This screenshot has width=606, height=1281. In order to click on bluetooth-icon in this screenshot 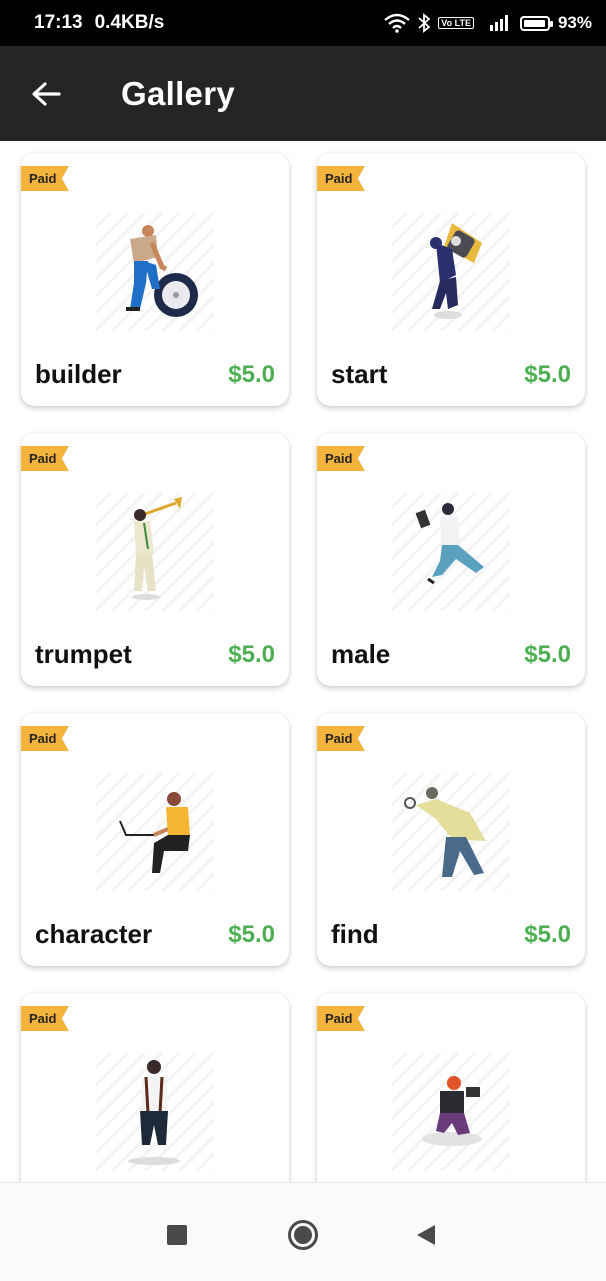, I will do `click(424, 23)`.